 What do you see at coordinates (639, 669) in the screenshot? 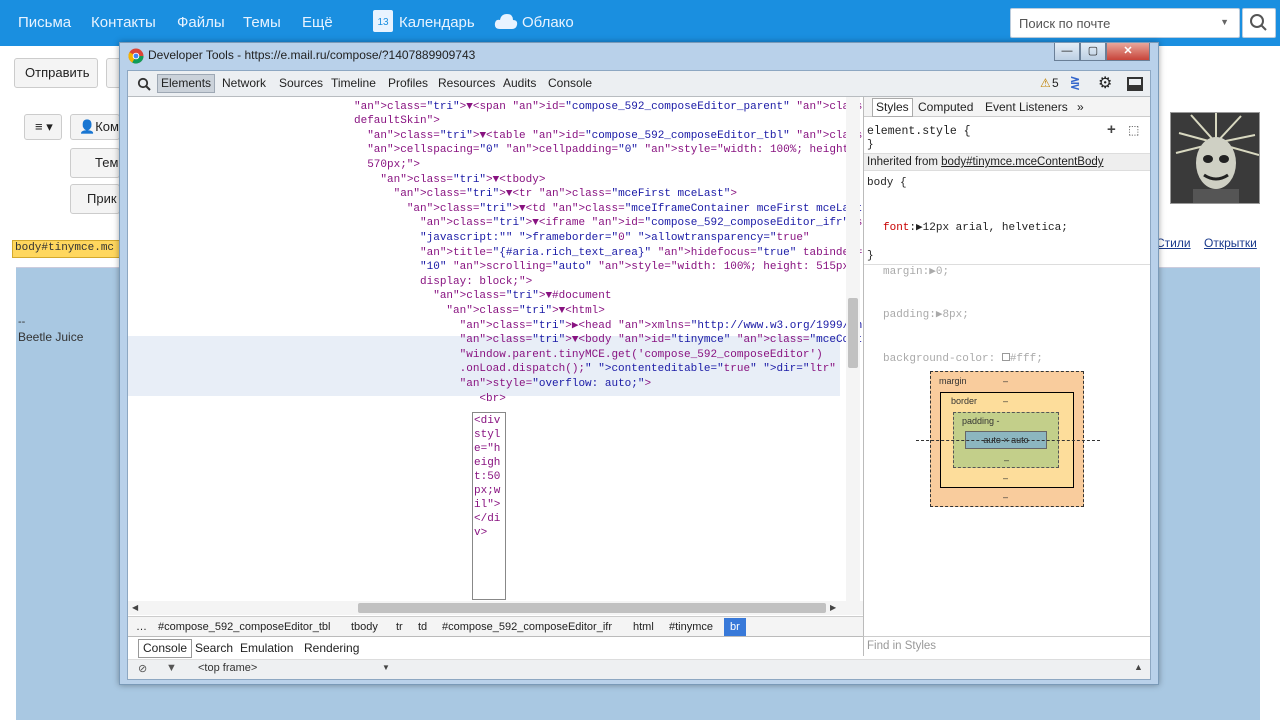
I see `console-toolbar: ⊘ ▼ <top frame> ▼ ▲` at bounding box center [639, 669].